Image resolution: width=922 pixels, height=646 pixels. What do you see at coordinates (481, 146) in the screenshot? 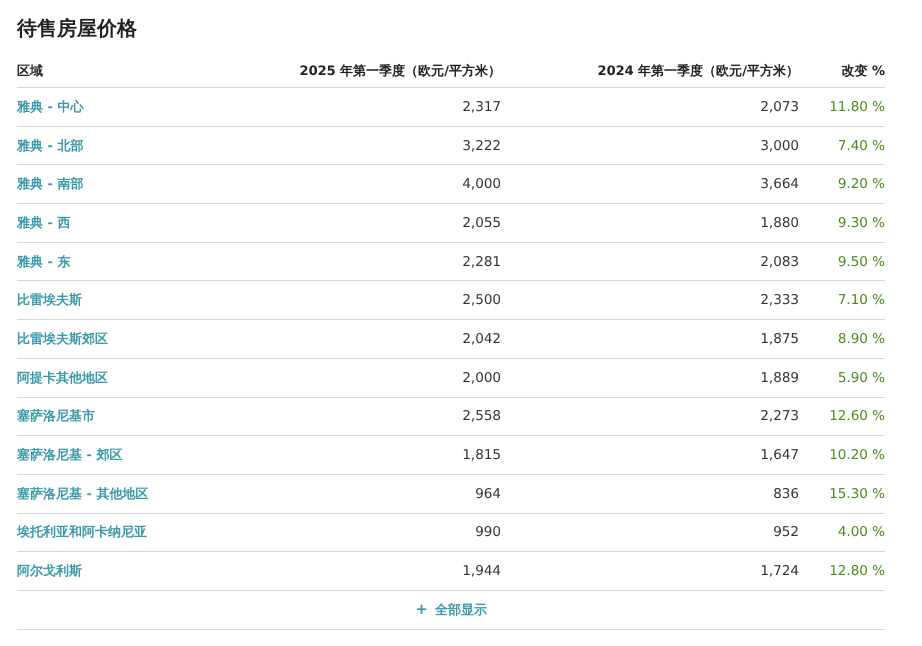
I see `table-cell-text: 3,222` at bounding box center [481, 146].